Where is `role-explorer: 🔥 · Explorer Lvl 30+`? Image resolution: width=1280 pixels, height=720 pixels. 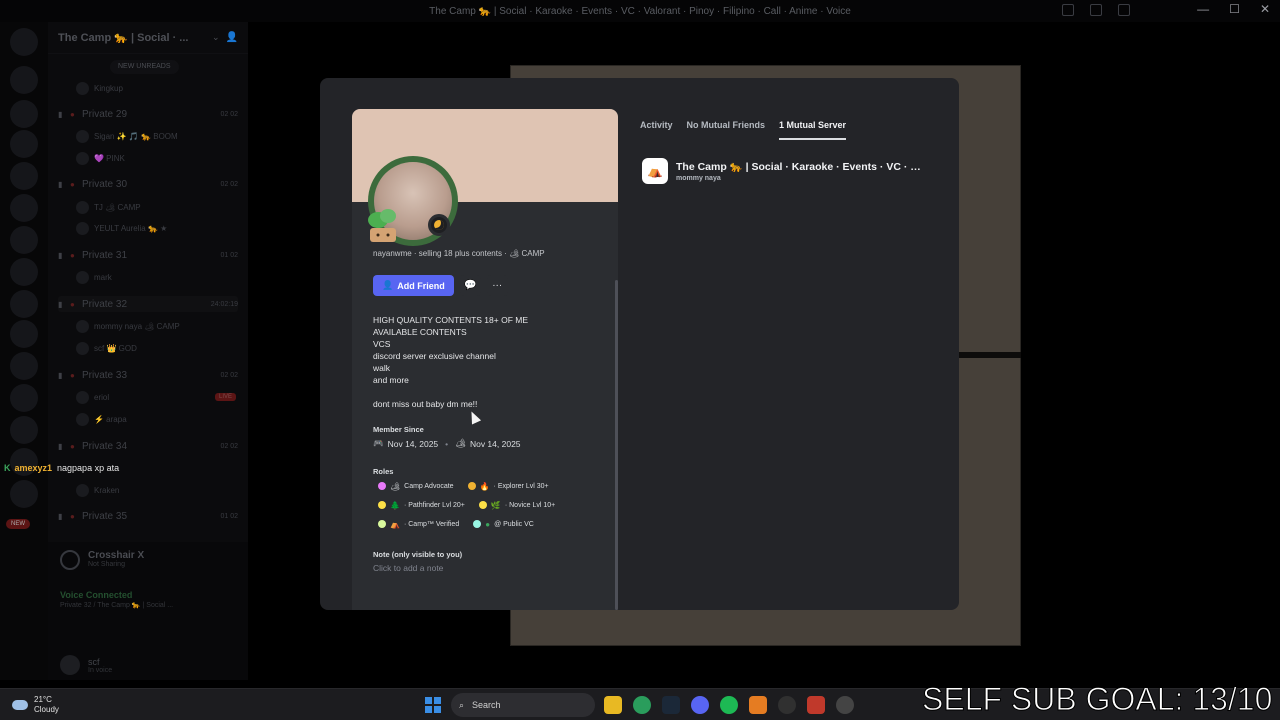 role-explorer: 🔥 · Explorer Lvl 30+ is located at coordinates (508, 486).